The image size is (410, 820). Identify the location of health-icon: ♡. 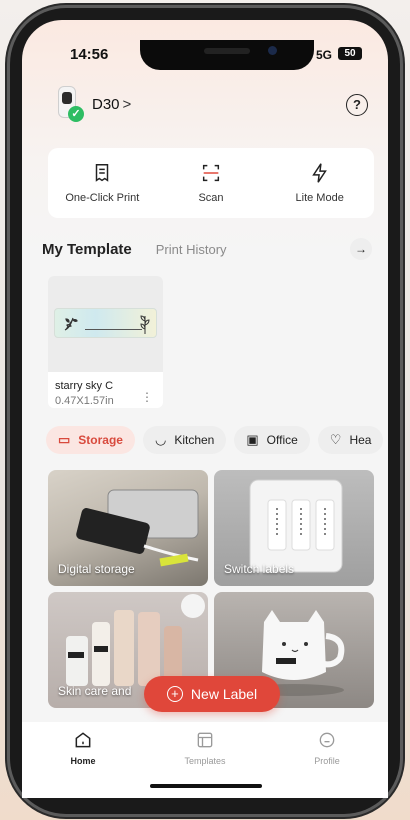
(335, 439).